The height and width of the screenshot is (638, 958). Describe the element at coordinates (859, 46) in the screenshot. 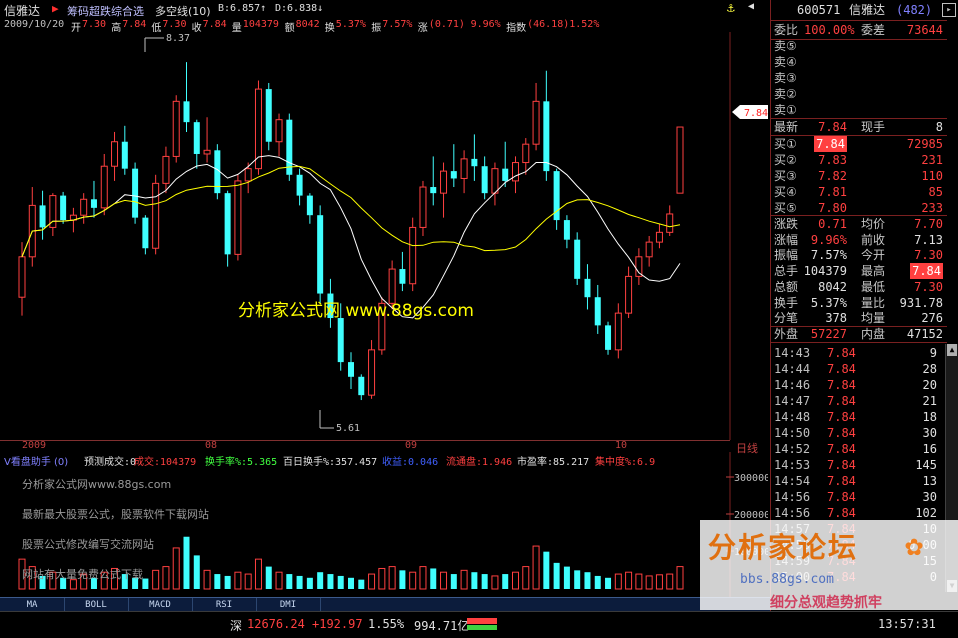

I see `sell-5-row: 卖⑤` at that location.